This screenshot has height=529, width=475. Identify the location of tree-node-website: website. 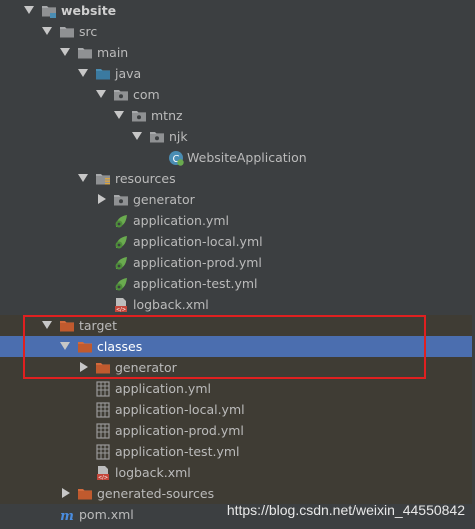
(237, 10).